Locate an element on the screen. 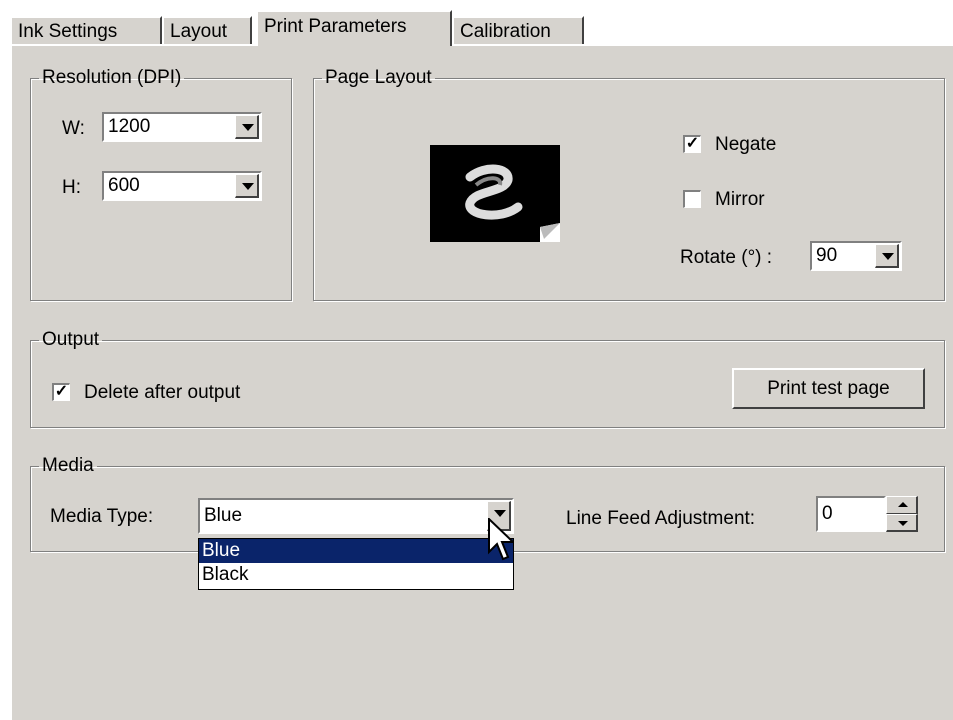 Image resolution: width=953 pixels, height=720 pixels. height-dpi-select: 600 is located at coordinates (182, 186).